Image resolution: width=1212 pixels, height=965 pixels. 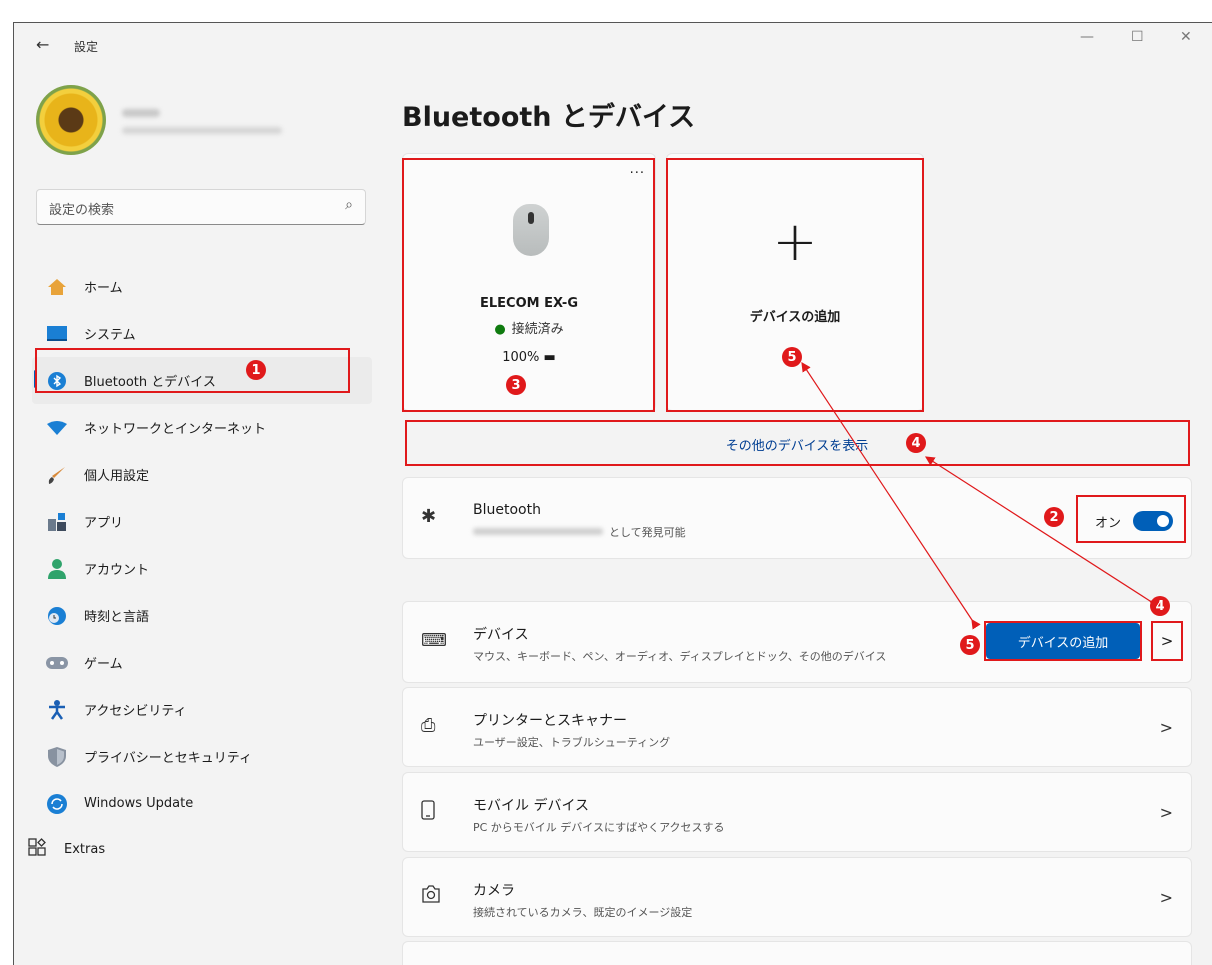 I want to click on annotation-box-toggle, so click(x=1131, y=519).